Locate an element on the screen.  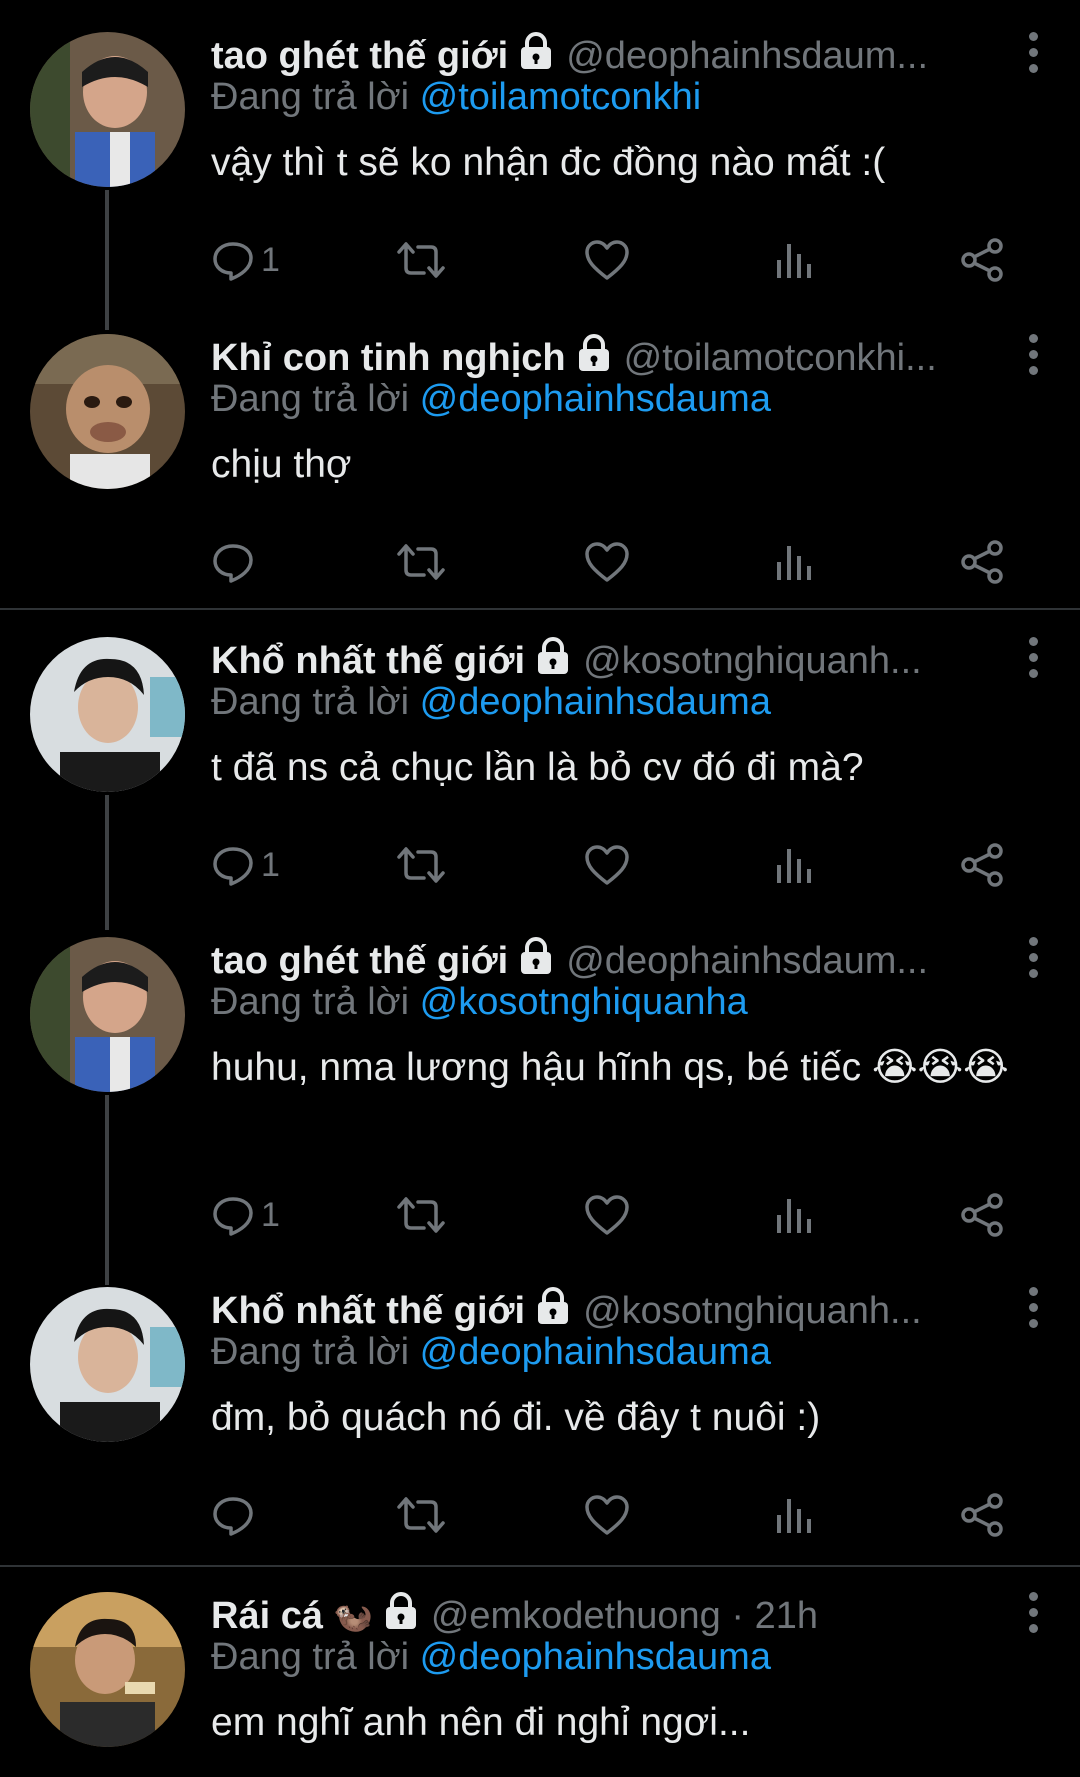
user-handle: @emkodethuong · 21h is located at coordinates (624, 1616).